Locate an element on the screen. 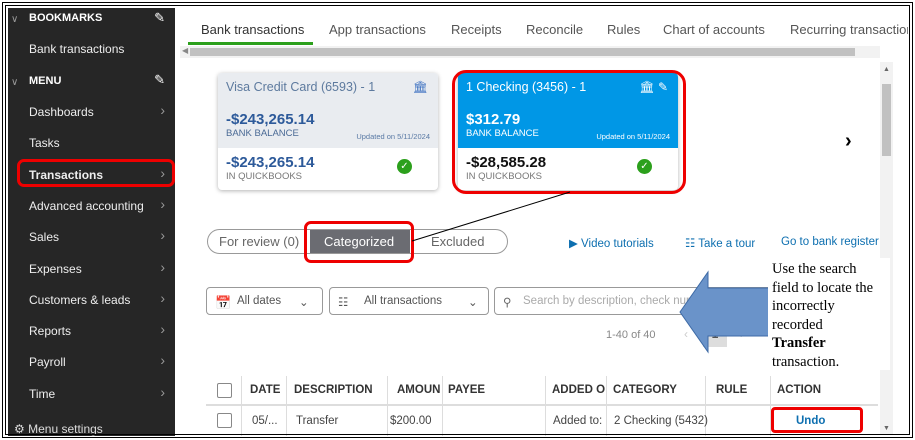  arrow-pointer is located at coordinates (726, 312).